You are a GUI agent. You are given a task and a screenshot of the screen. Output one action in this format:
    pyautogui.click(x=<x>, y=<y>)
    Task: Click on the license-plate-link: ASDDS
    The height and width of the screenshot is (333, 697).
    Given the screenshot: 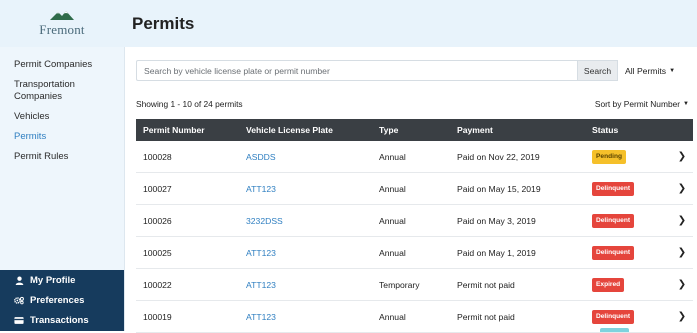 What is the action you would take?
    pyautogui.click(x=308, y=157)
    